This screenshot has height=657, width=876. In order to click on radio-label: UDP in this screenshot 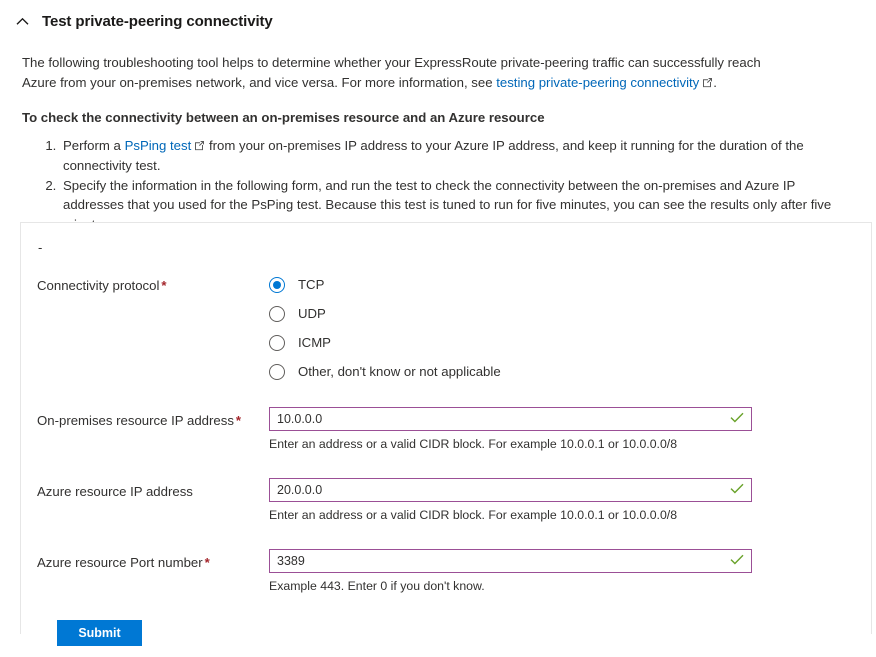, I will do `click(312, 313)`.